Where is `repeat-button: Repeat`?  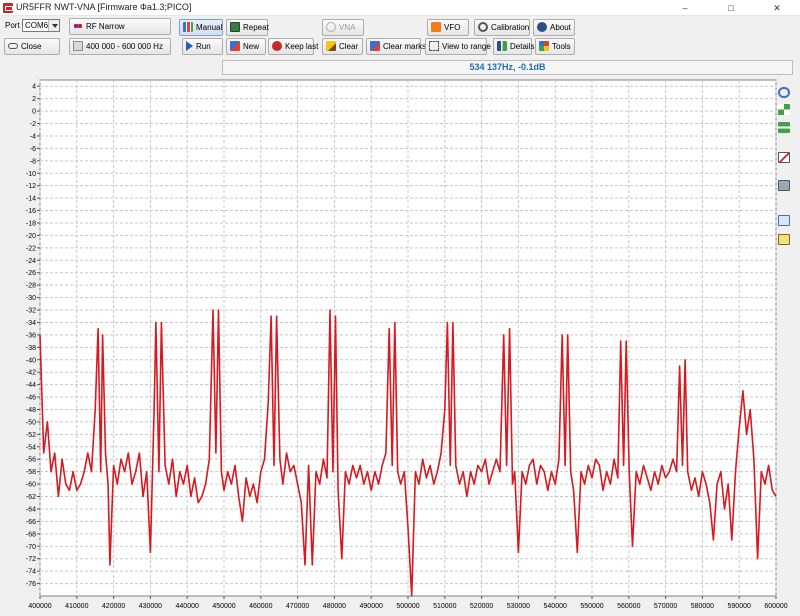
repeat-button: Repeat is located at coordinates (247, 27).